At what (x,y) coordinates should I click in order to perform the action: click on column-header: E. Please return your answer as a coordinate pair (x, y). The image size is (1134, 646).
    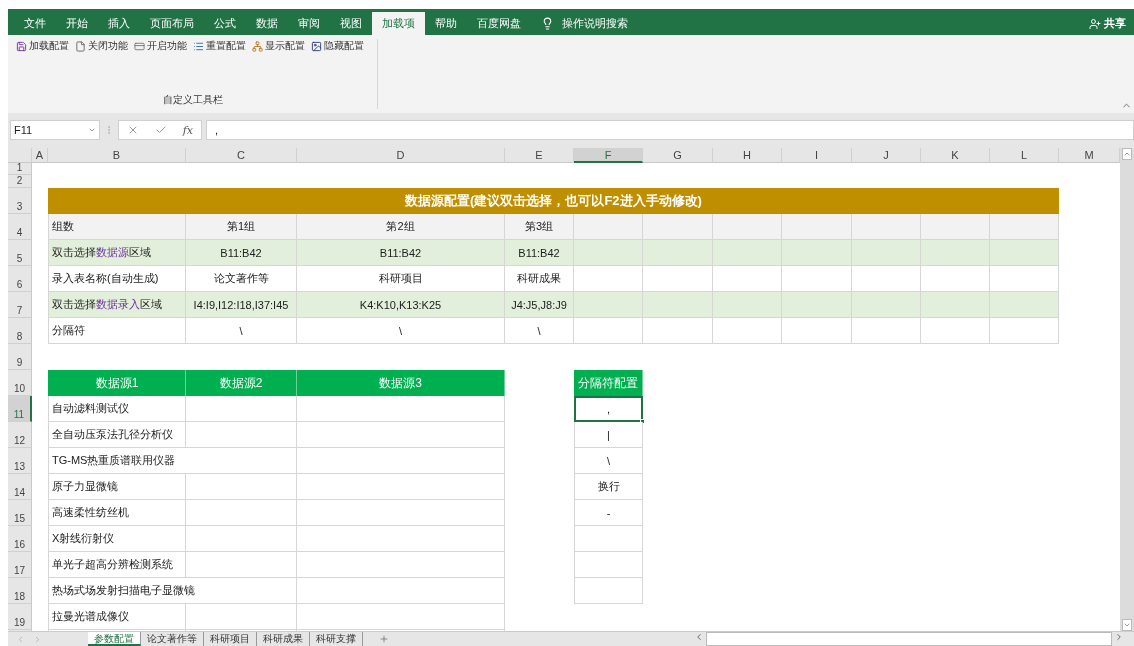
    Looking at the image, I should click on (539, 155).